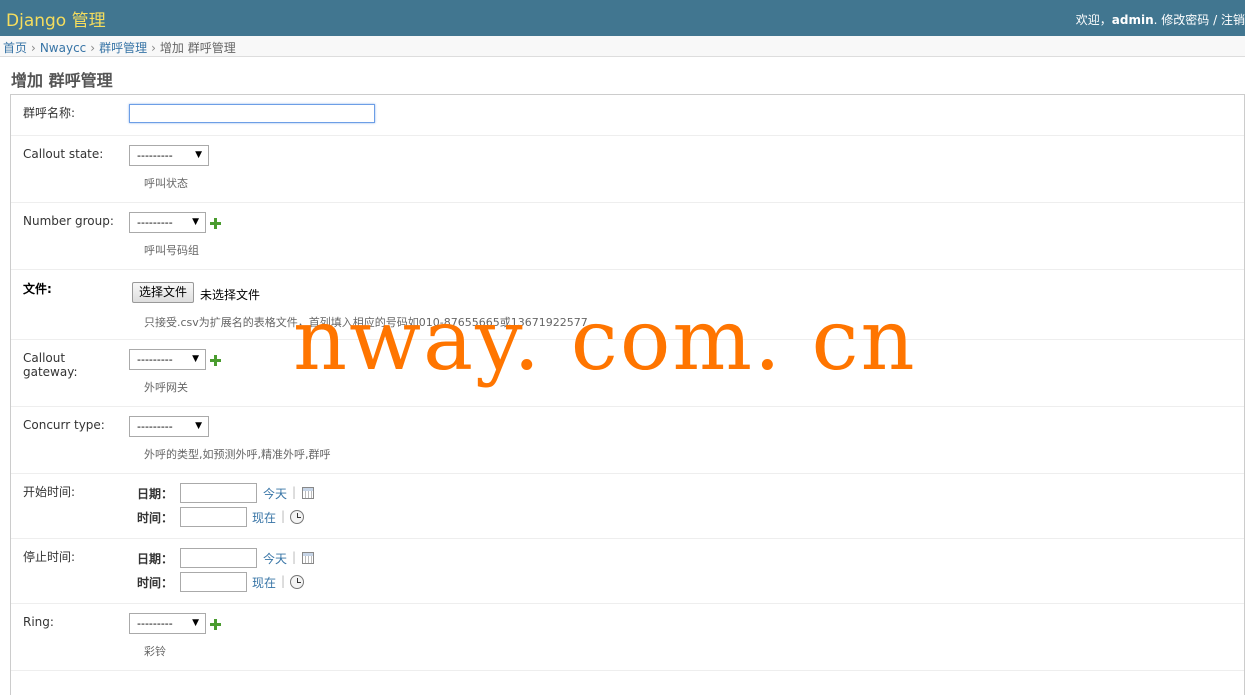 Image resolution: width=1245 pixels, height=695 pixels. What do you see at coordinates (166, 183) in the screenshot?
I see `callout-state-help: 呼叫状态` at bounding box center [166, 183].